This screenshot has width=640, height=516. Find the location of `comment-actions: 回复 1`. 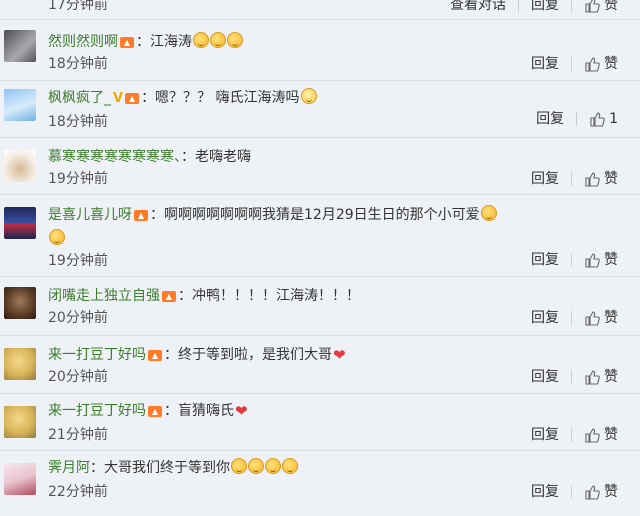

comment-actions: 回复 1 is located at coordinates (577, 119).